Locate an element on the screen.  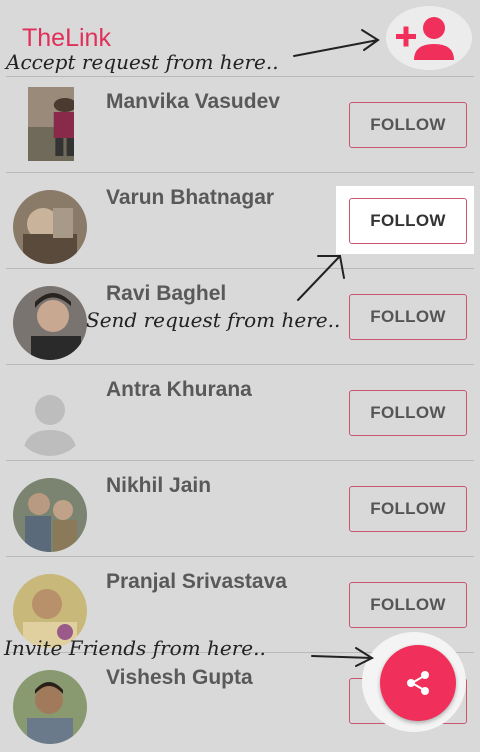
app-title: TheLink is located at coordinates (66, 38).